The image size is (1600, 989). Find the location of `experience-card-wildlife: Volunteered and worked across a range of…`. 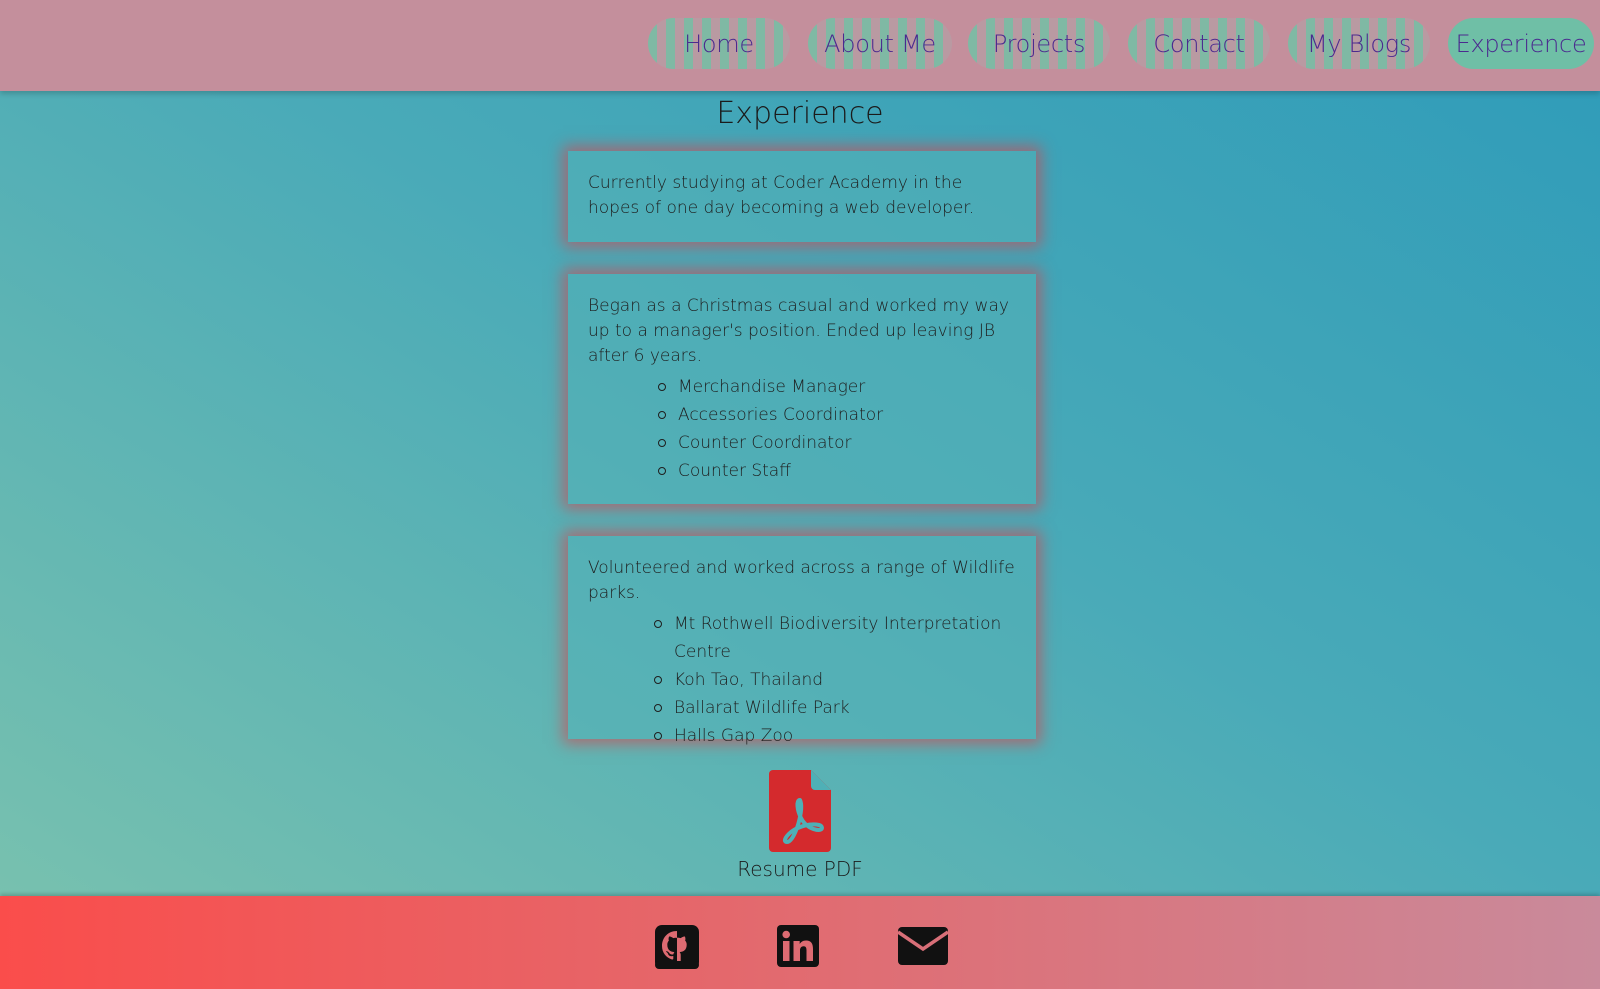

experience-card-wildlife: Volunteered and worked across a range of… is located at coordinates (802, 641).